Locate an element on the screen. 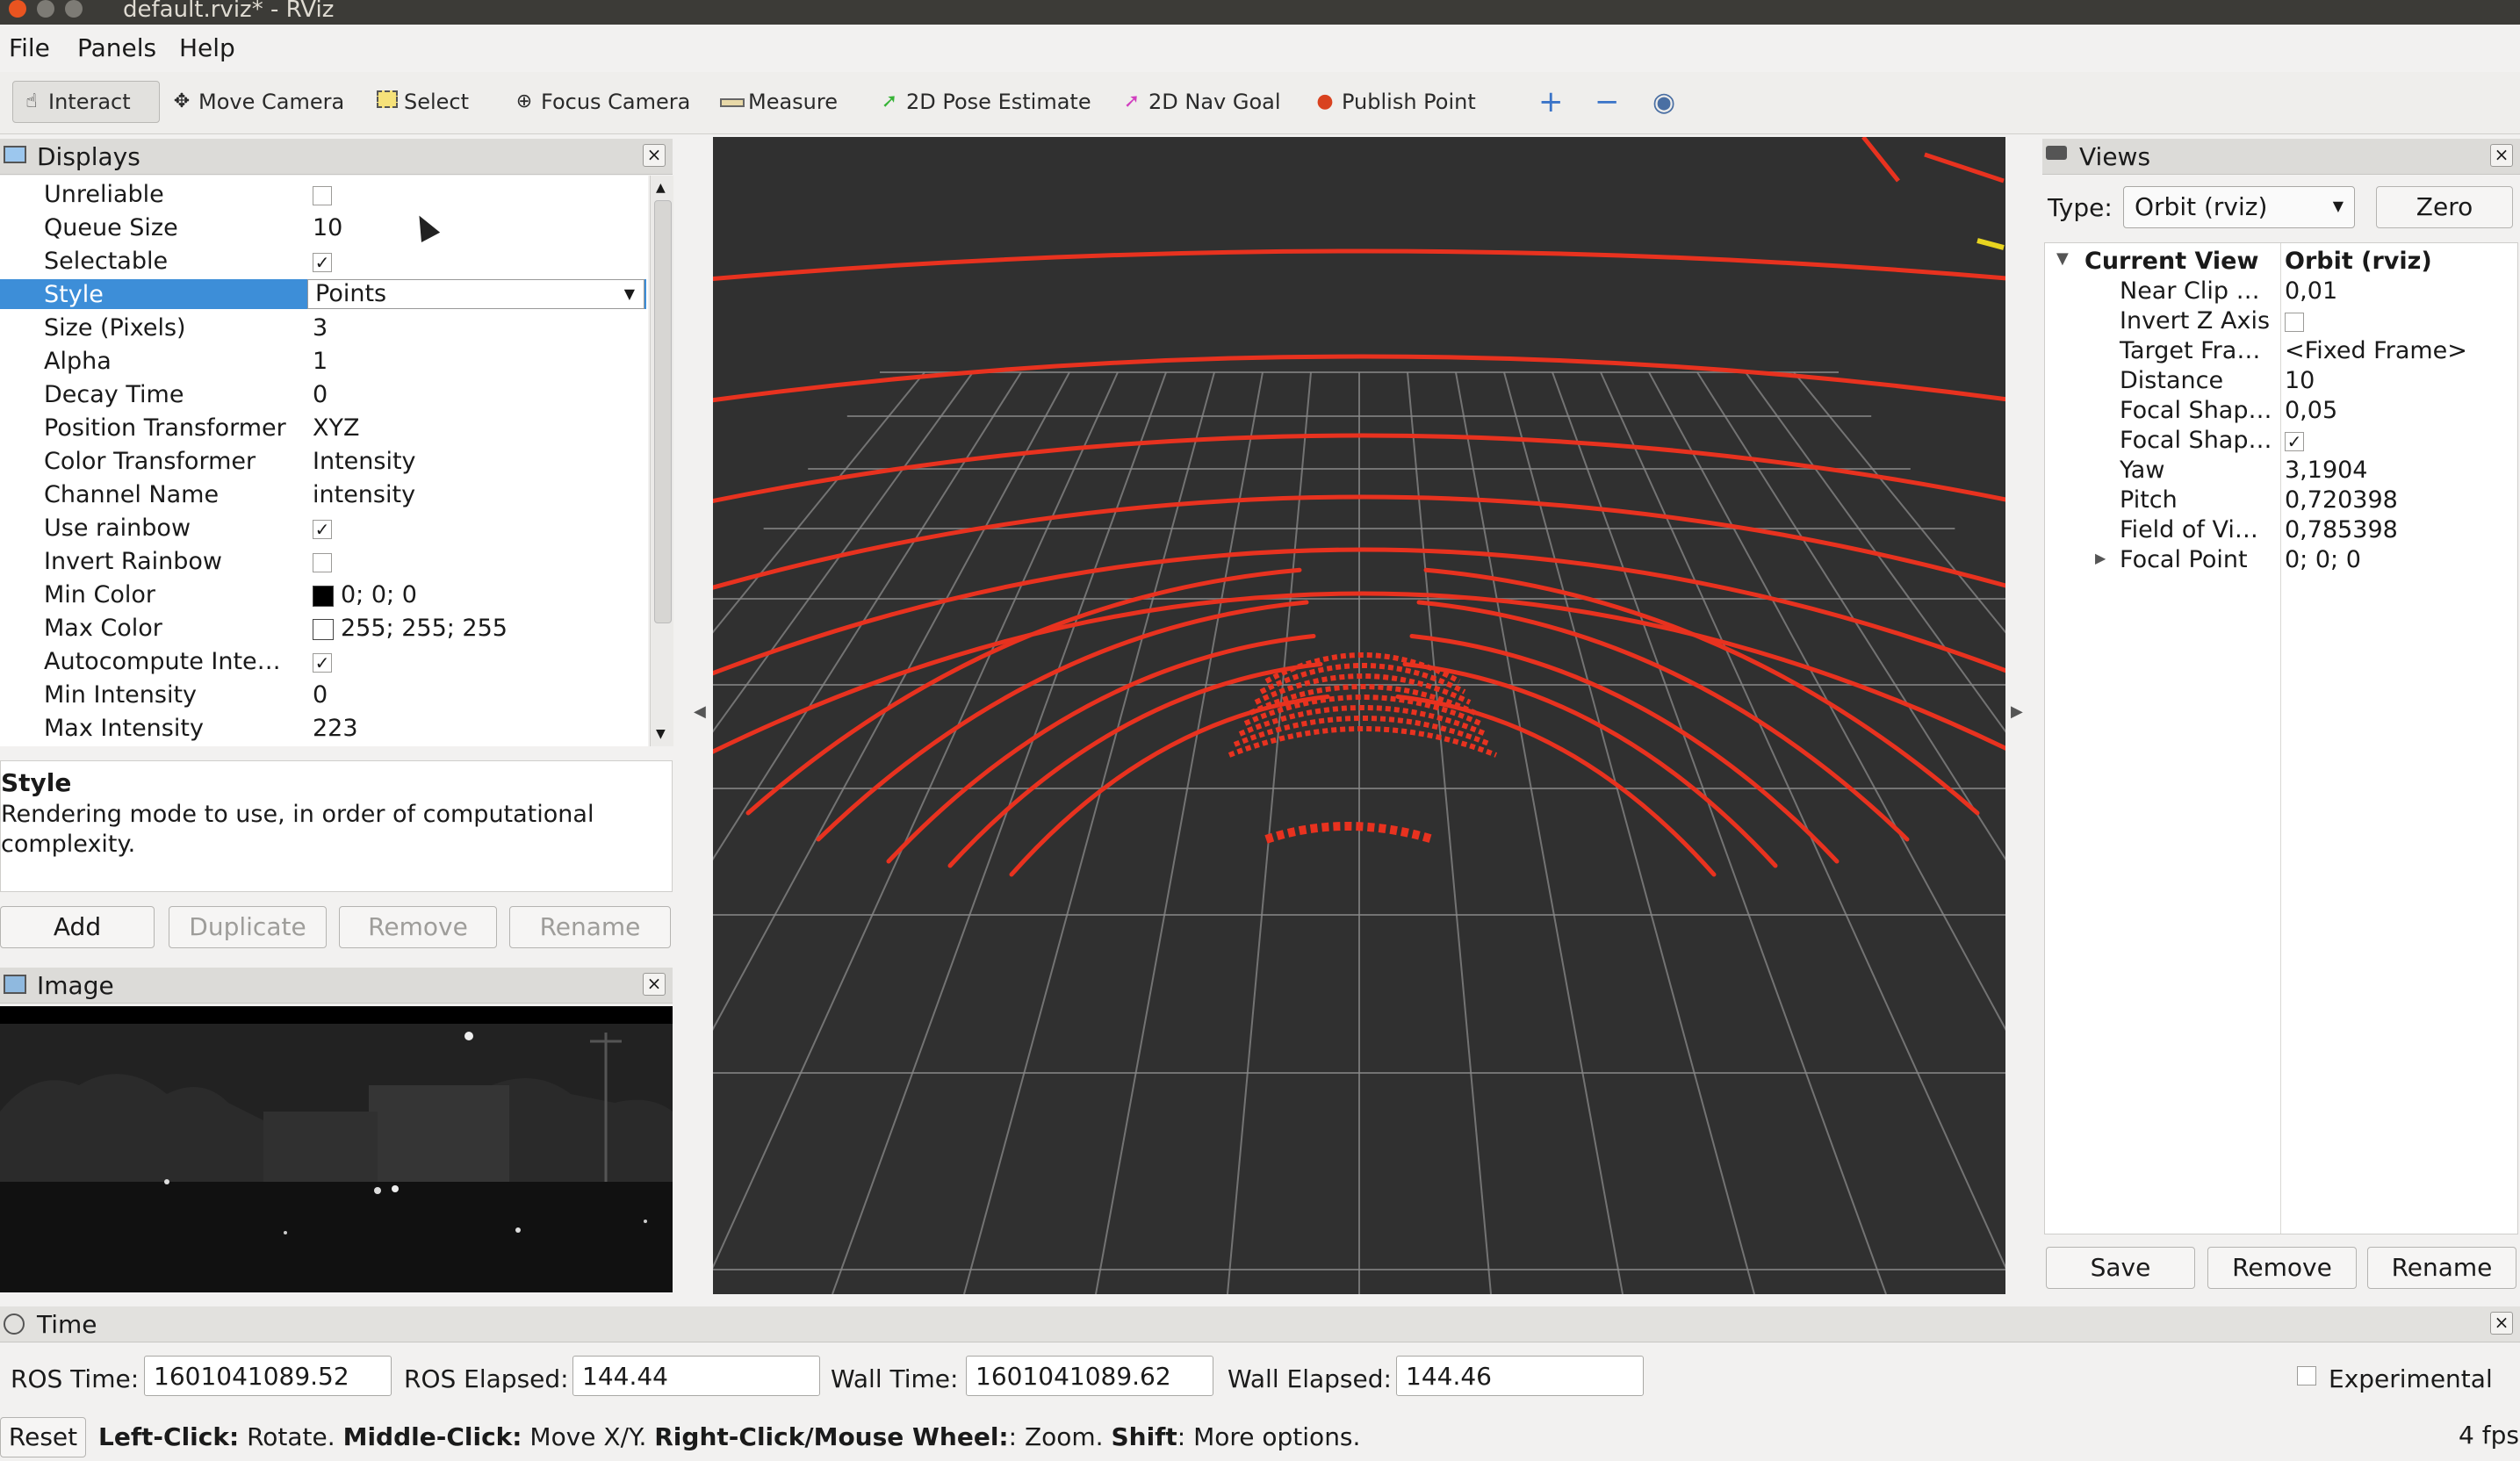 Image resolution: width=2520 pixels, height=1461 pixels. displays-scrollbar: ▲ ▼ is located at coordinates (661, 461).